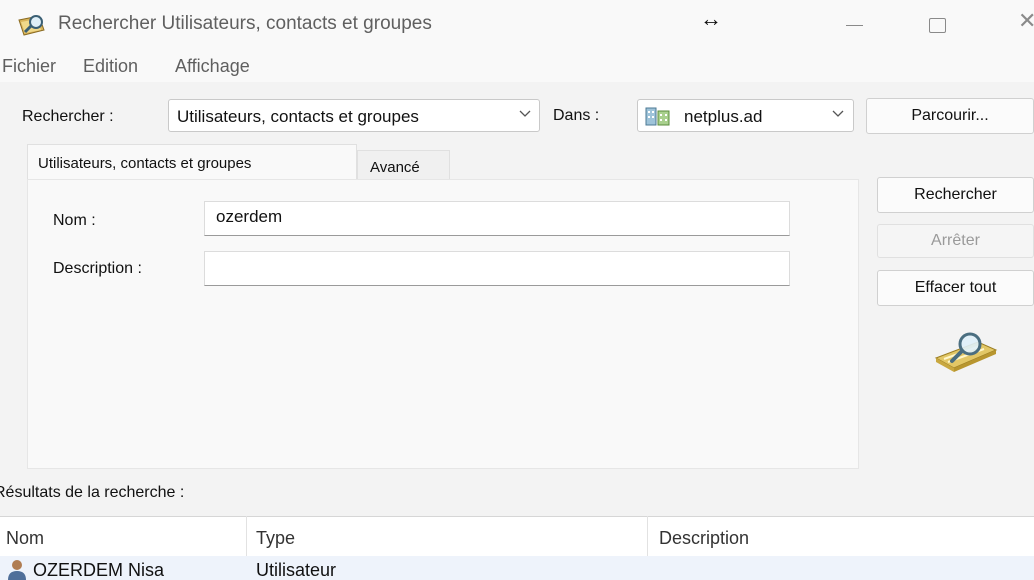 The image size is (1034, 580). I want to click on menu-fichier: Fichier, so click(29, 66).